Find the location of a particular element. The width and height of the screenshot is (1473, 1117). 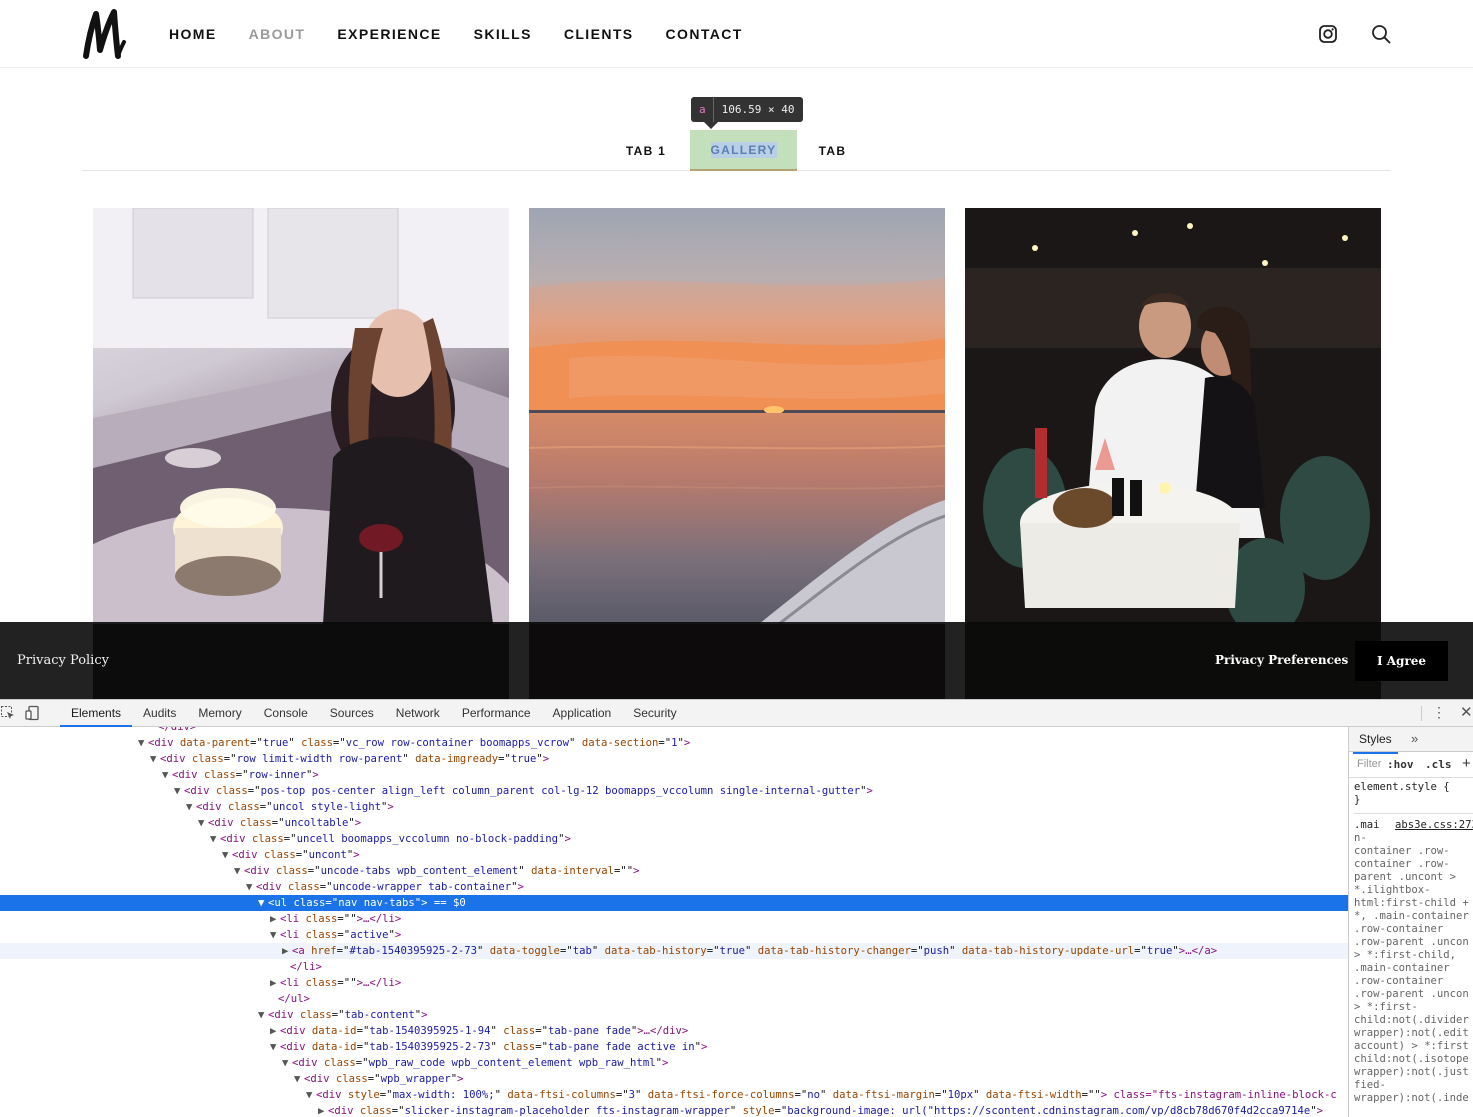

nav-contact: CONTACT is located at coordinates (704, 34).